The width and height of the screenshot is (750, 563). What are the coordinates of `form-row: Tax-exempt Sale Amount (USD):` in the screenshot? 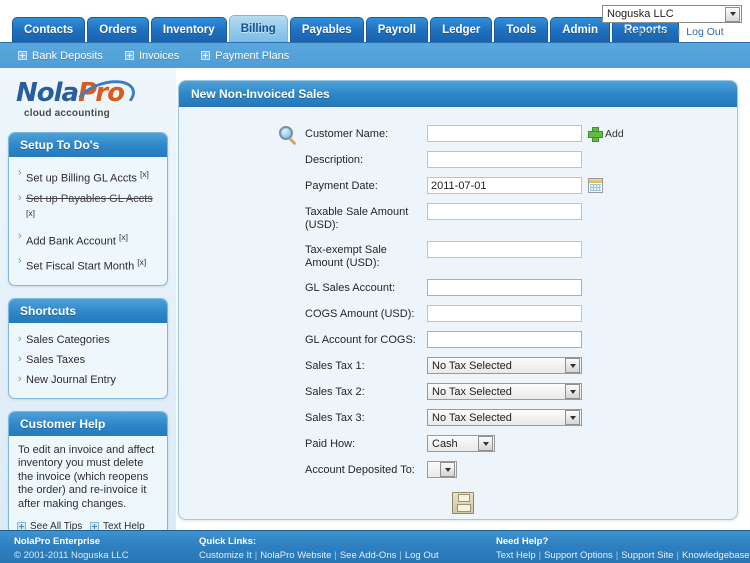 It's located at (458, 255).